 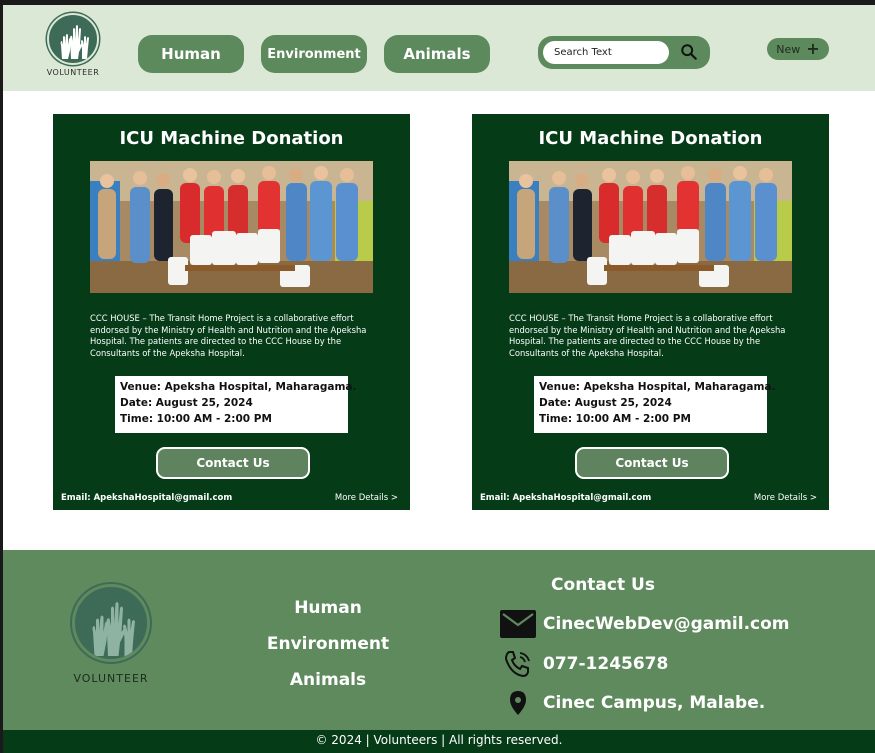 What do you see at coordinates (788, 49) in the screenshot?
I see `new-label: New` at bounding box center [788, 49].